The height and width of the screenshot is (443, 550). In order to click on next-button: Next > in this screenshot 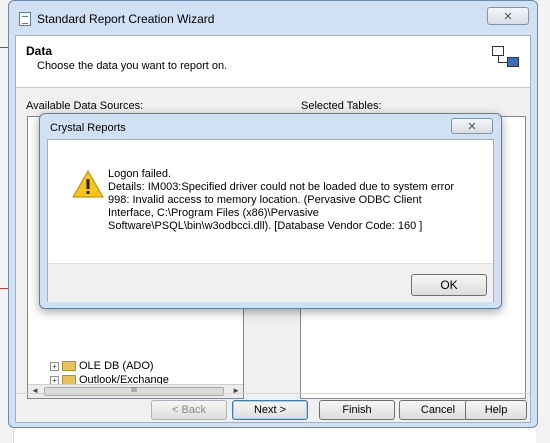, I will do `click(270, 410)`.